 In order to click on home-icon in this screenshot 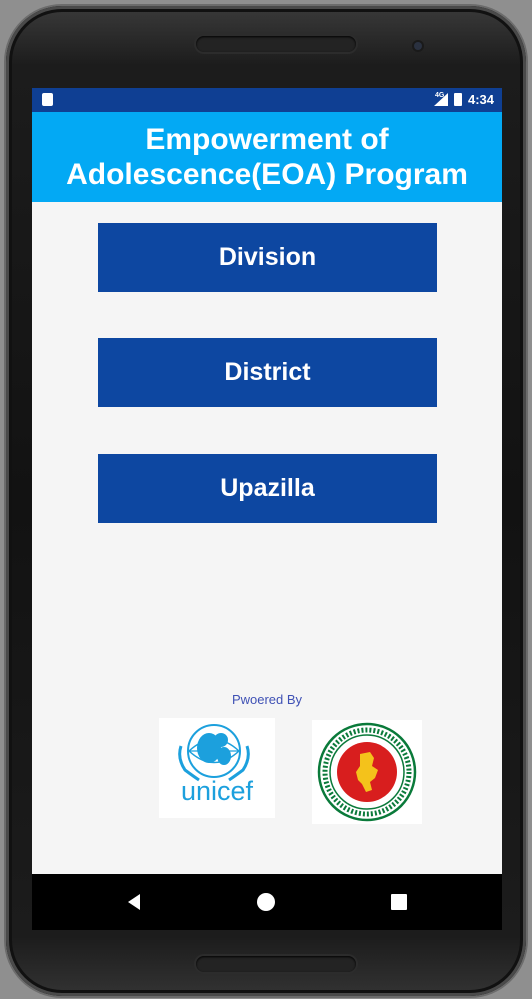, I will do `click(266, 902)`.